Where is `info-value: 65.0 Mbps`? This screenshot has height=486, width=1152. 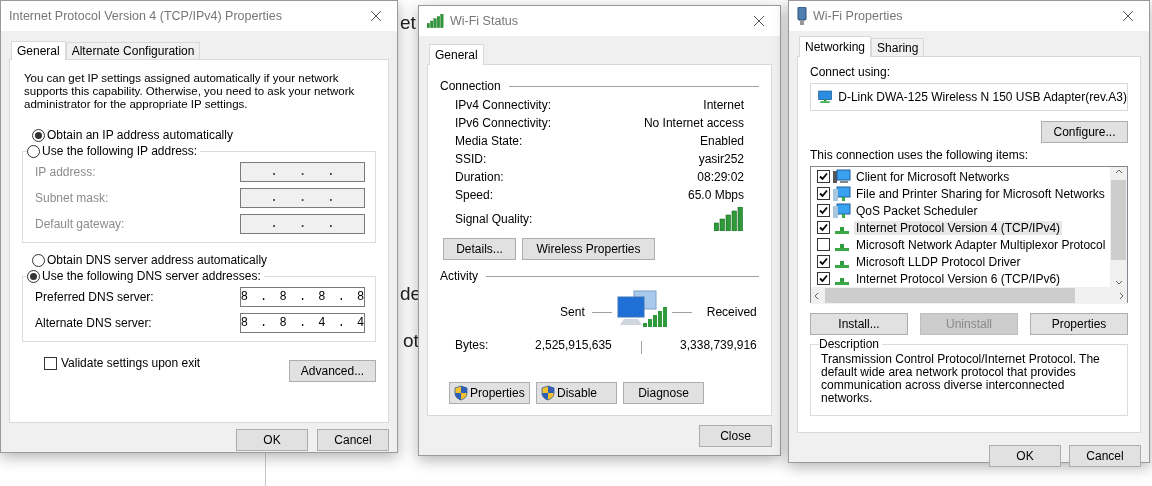 info-value: 65.0 Mbps is located at coordinates (715, 195).